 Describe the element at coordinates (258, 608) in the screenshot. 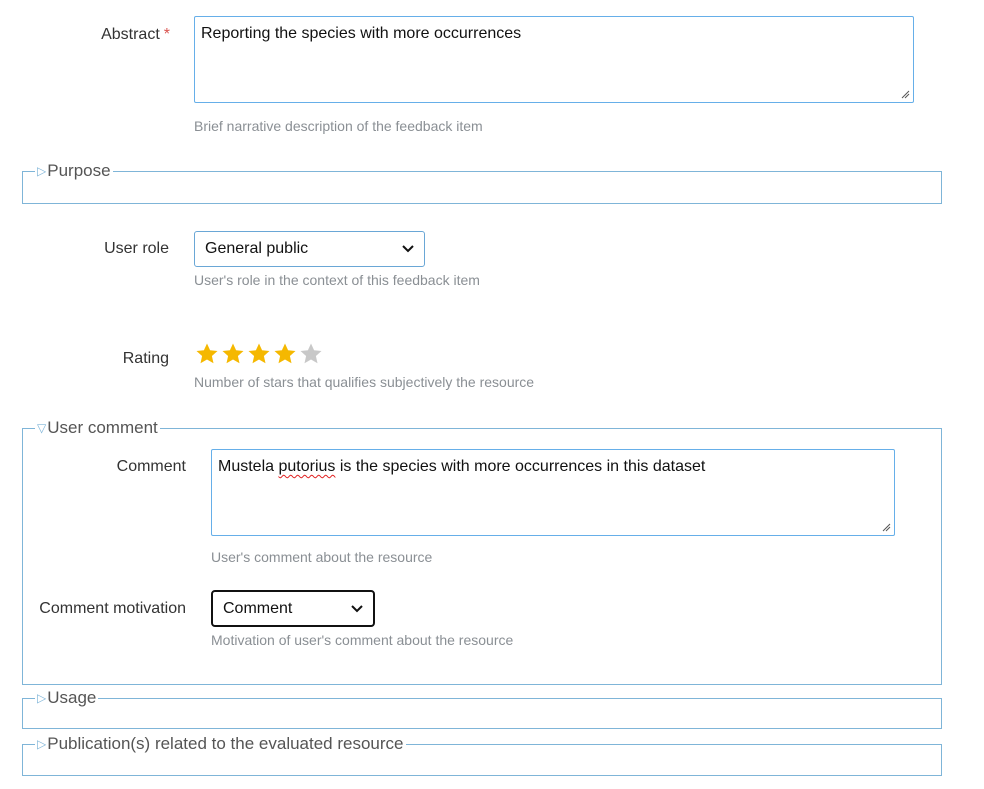

I see `comment-motivation-selected: Comment` at that location.